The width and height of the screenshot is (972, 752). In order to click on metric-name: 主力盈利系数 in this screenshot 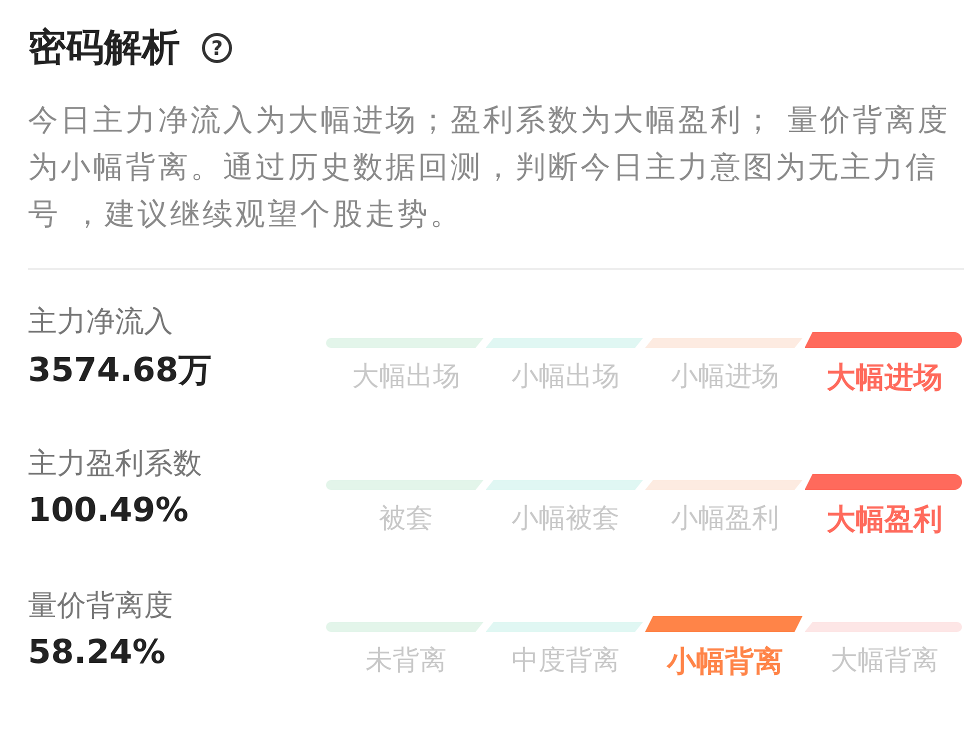, I will do `click(115, 463)`.